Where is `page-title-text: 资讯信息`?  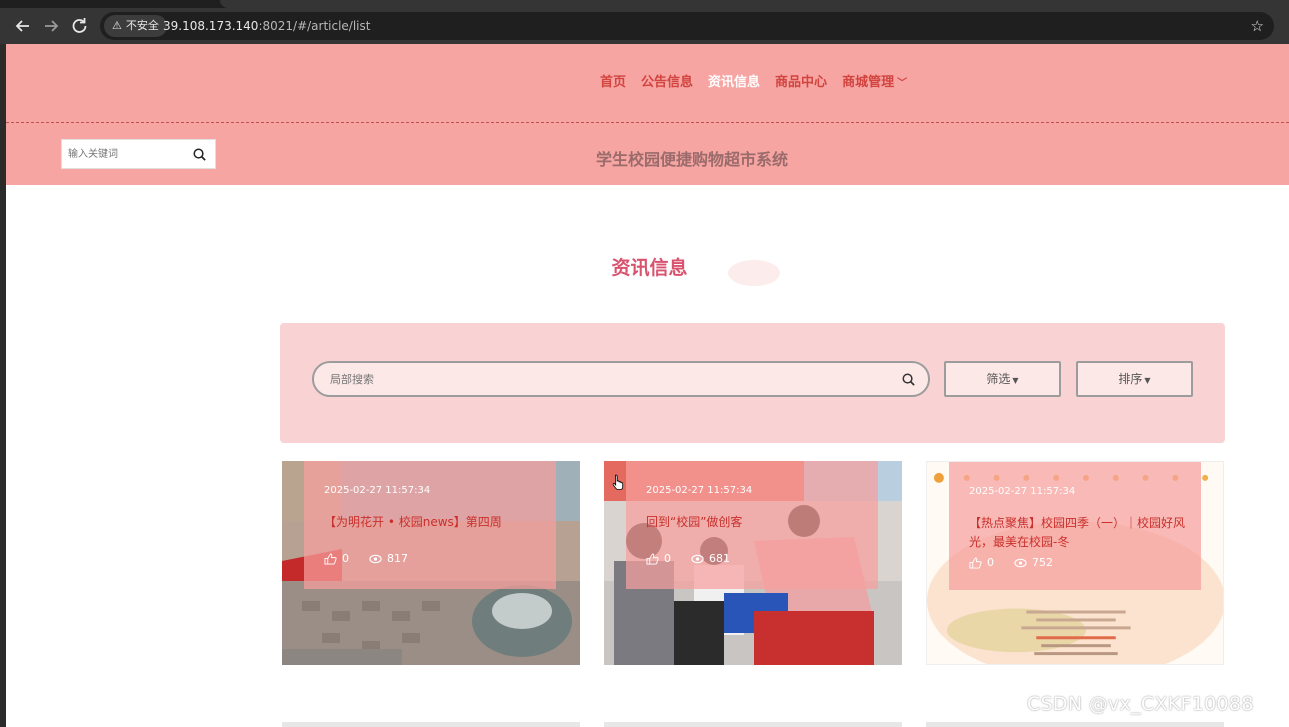
page-title-text: 资讯信息 is located at coordinates (649, 268).